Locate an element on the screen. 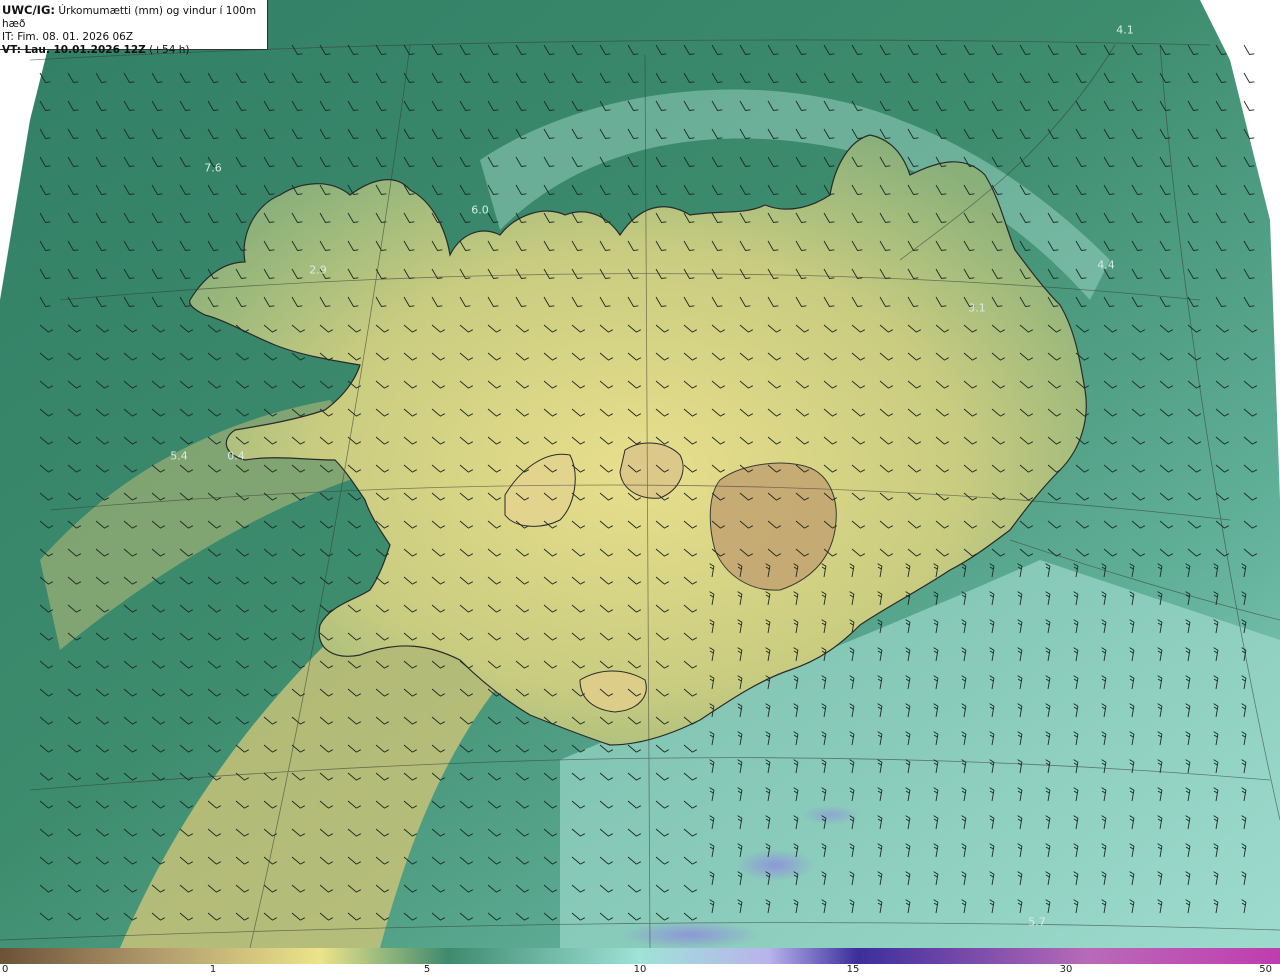 This screenshot has width=1280, height=978. colorbar-tick-label: 15 is located at coordinates (853, 969).